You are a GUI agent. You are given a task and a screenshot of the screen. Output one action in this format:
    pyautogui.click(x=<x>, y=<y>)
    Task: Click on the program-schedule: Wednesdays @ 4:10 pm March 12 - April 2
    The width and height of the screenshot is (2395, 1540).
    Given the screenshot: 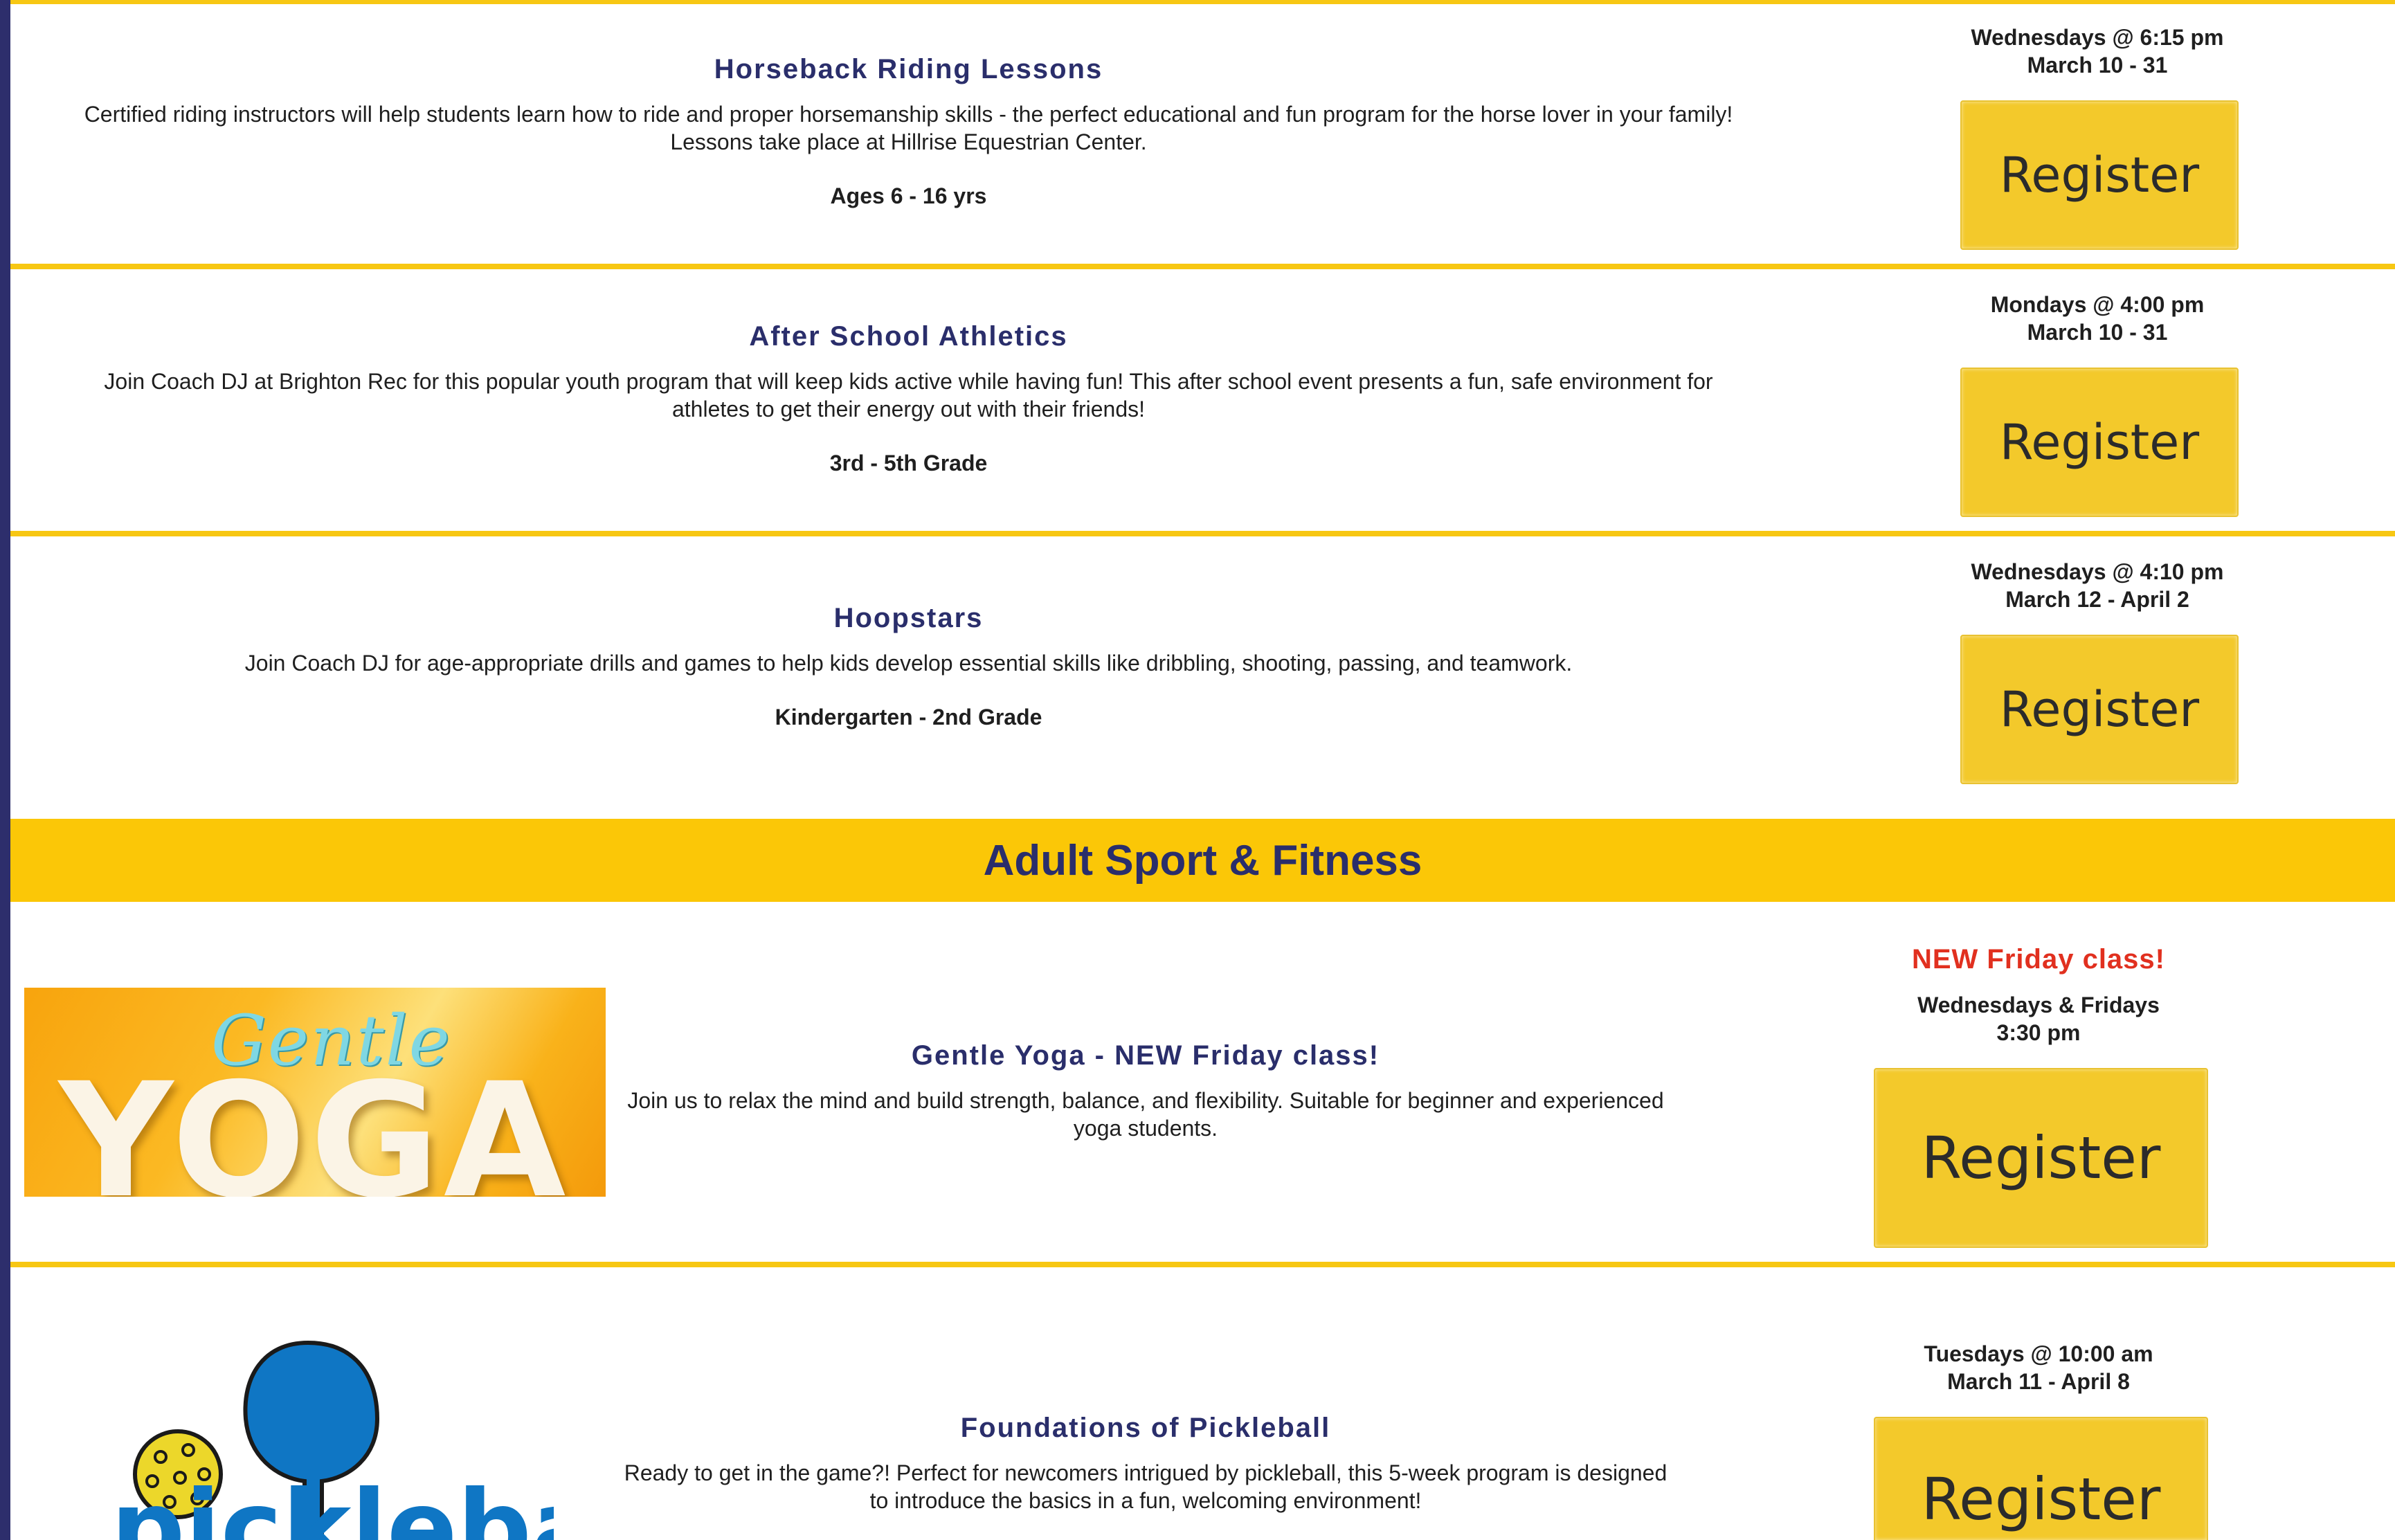 What is the action you would take?
    pyautogui.click(x=2098, y=585)
    